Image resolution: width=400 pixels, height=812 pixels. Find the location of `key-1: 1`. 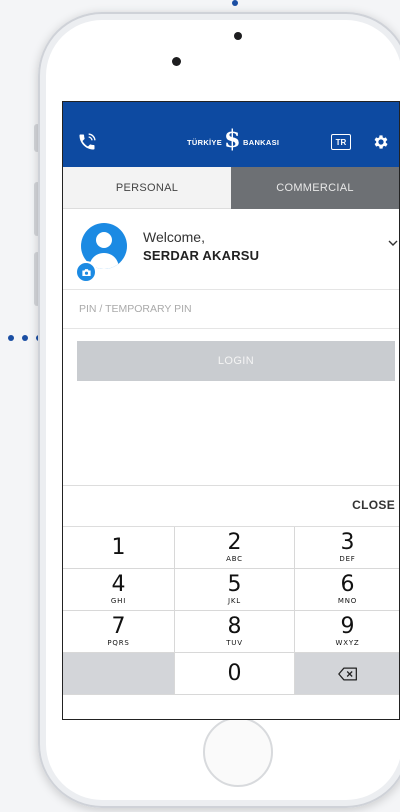

key-1: 1 is located at coordinates (119, 548).